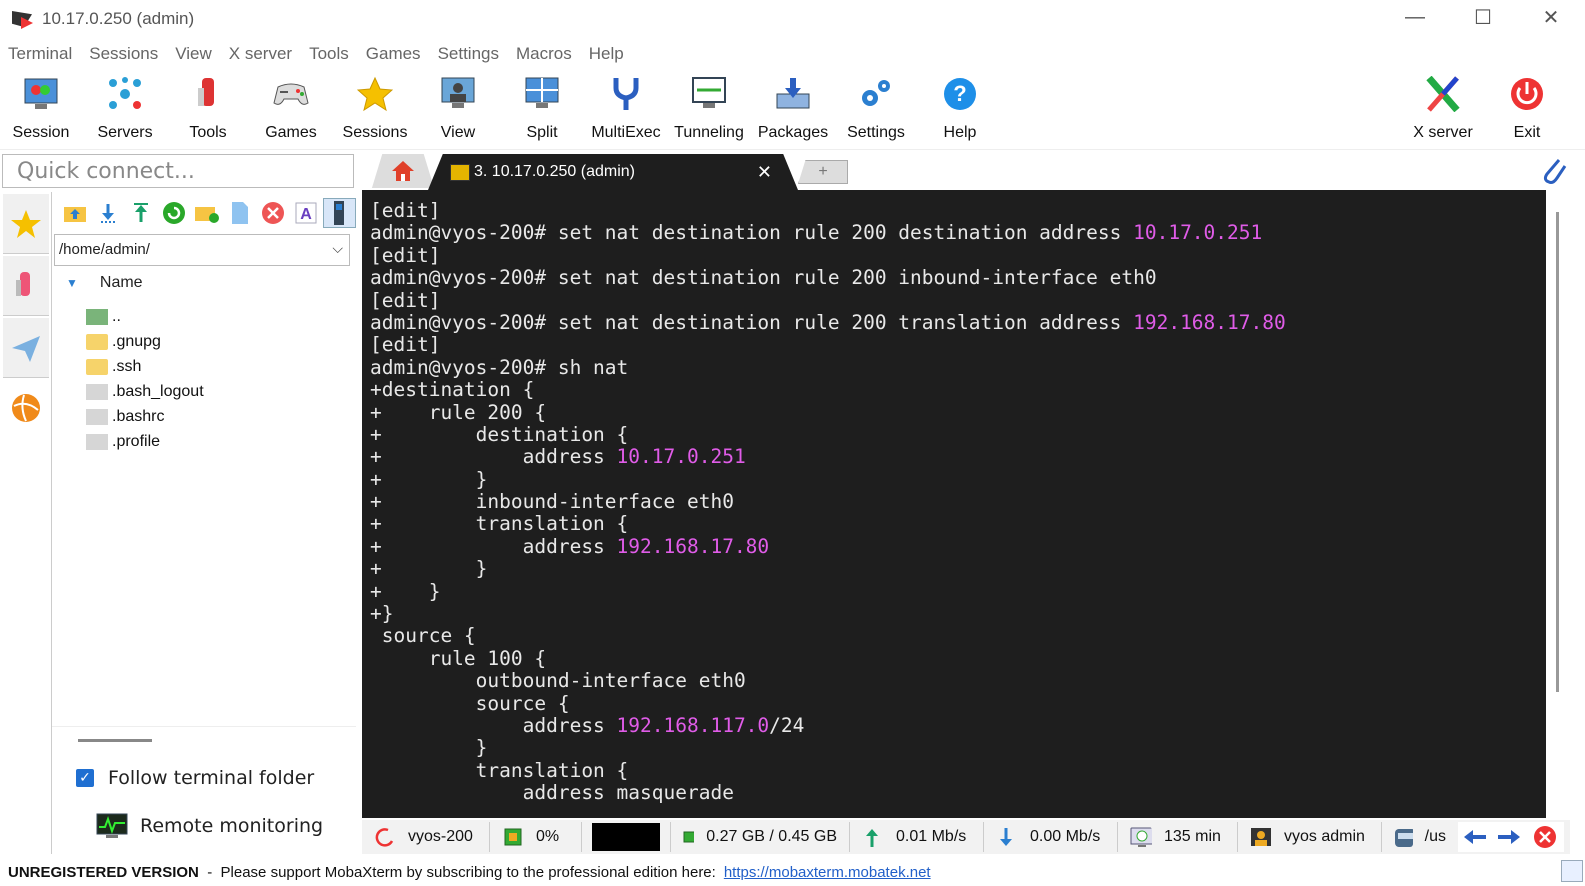  What do you see at coordinates (544, 54) in the screenshot?
I see `menu-macros: Macros` at bounding box center [544, 54].